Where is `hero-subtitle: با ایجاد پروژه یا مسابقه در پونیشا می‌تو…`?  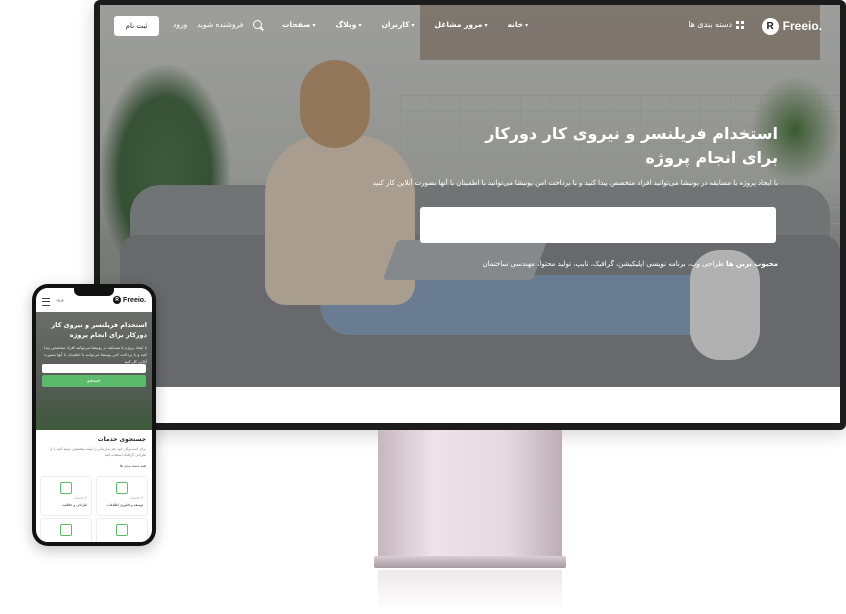
hero-subtitle: با ایجاد پروژه یا مسابقه در پونیشا می‌تو… is located at coordinates (575, 183).